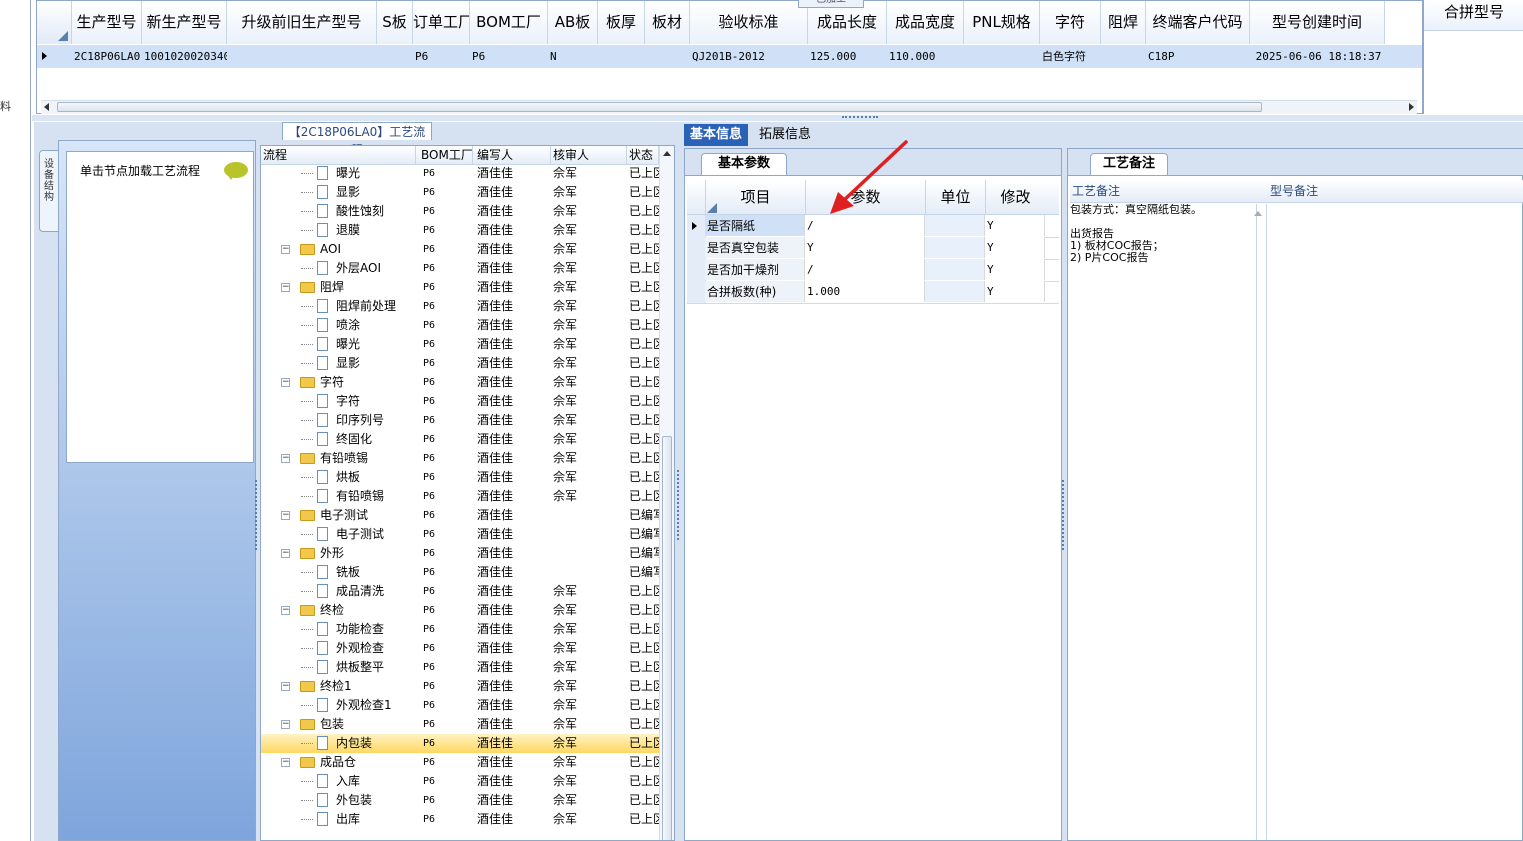  Describe the element at coordinates (460, 743) in the screenshot. I see `flow-tree-node: 内包装 P6 酒佳佳 佘军 已上区` at that location.